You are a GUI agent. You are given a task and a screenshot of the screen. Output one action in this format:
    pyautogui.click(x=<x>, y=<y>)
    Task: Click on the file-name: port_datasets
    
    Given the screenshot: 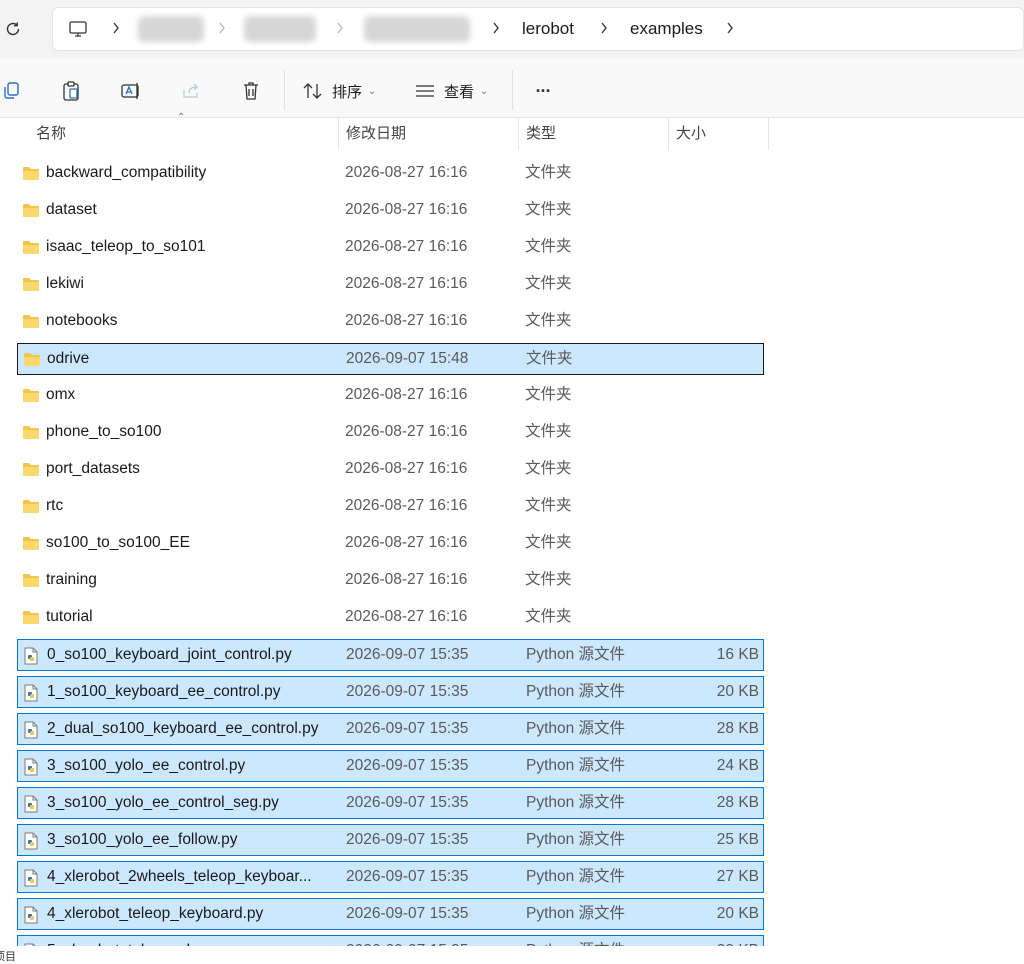 What is the action you would take?
    pyautogui.click(x=93, y=468)
    